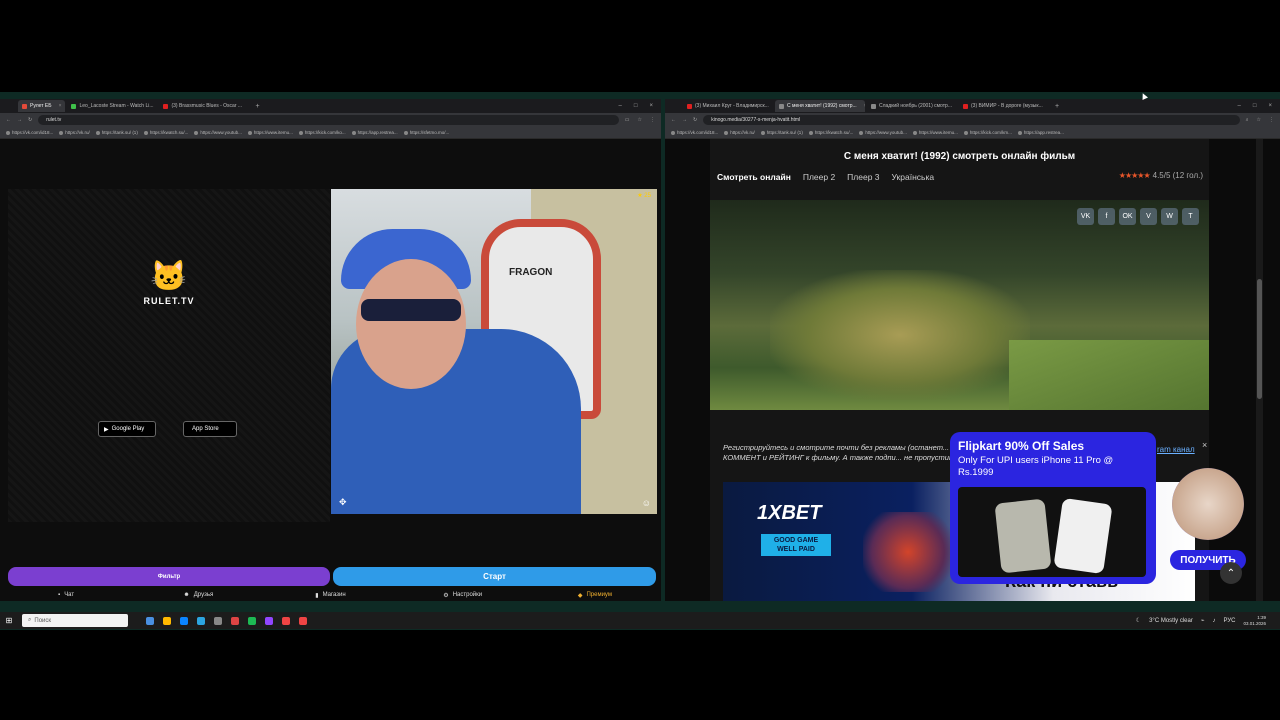 The height and width of the screenshot is (720, 1280). Describe the element at coordinates (201, 620) in the screenshot. I see `telegram-icon` at that location.